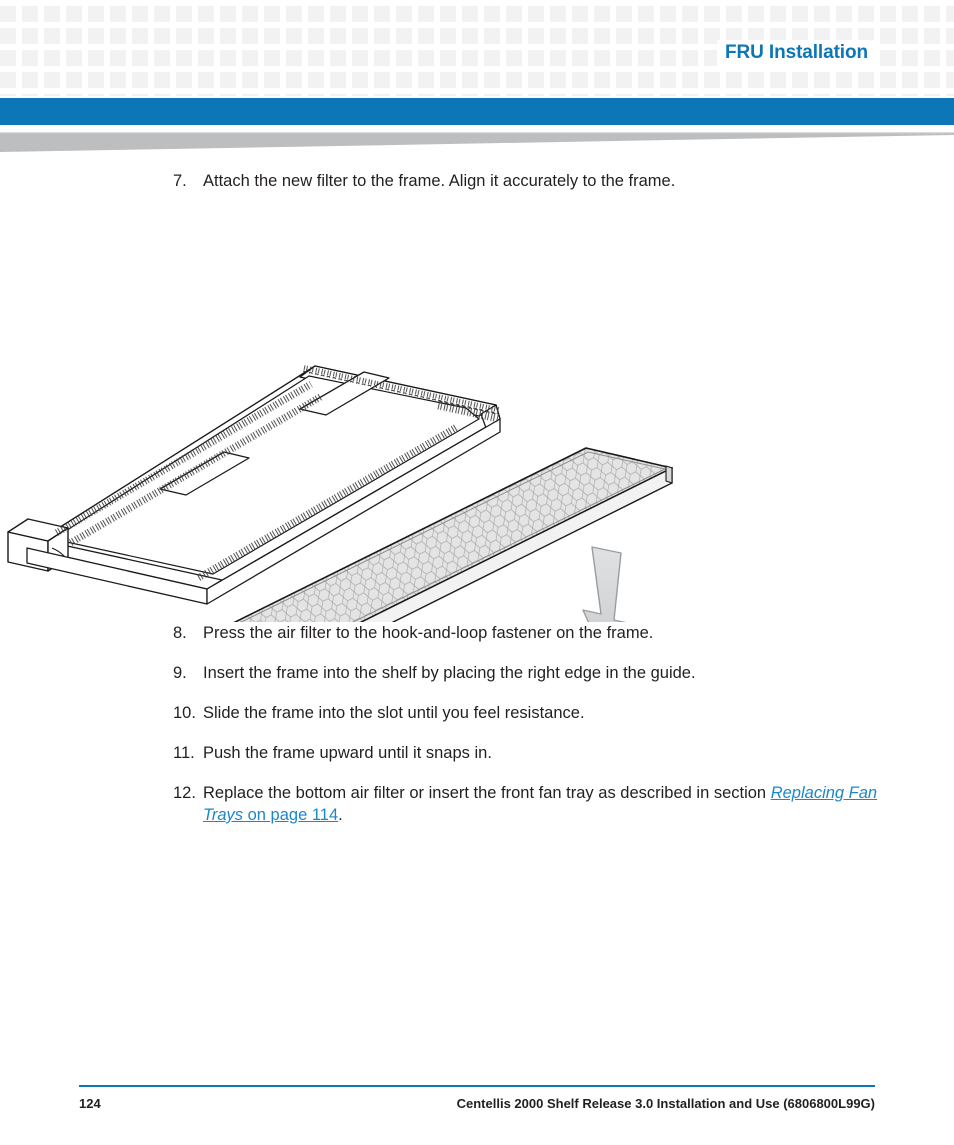 This screenshot has width=954, height=1145. Describe the element at coordinates (180, 633) in the screenshot. I see `step-number: 8.` at that location.